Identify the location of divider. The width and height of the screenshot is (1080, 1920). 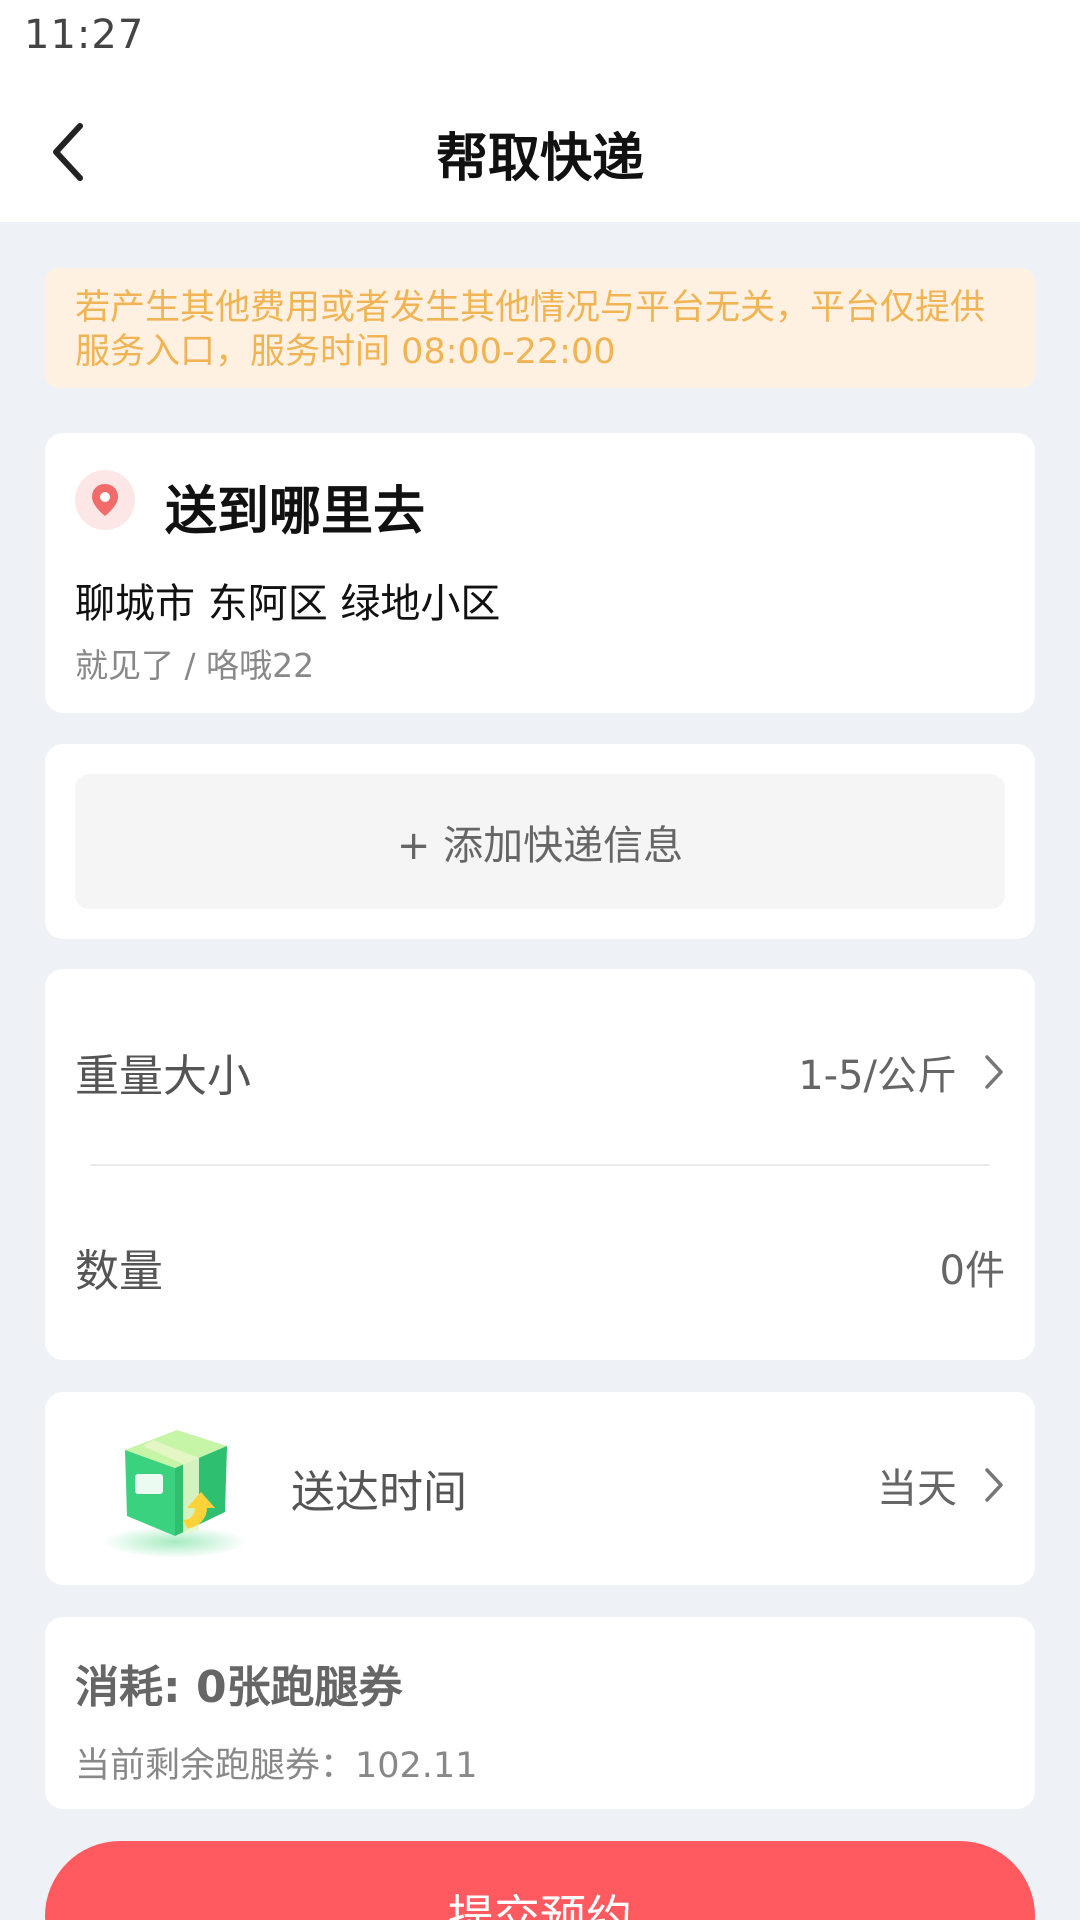
(540, 1165).